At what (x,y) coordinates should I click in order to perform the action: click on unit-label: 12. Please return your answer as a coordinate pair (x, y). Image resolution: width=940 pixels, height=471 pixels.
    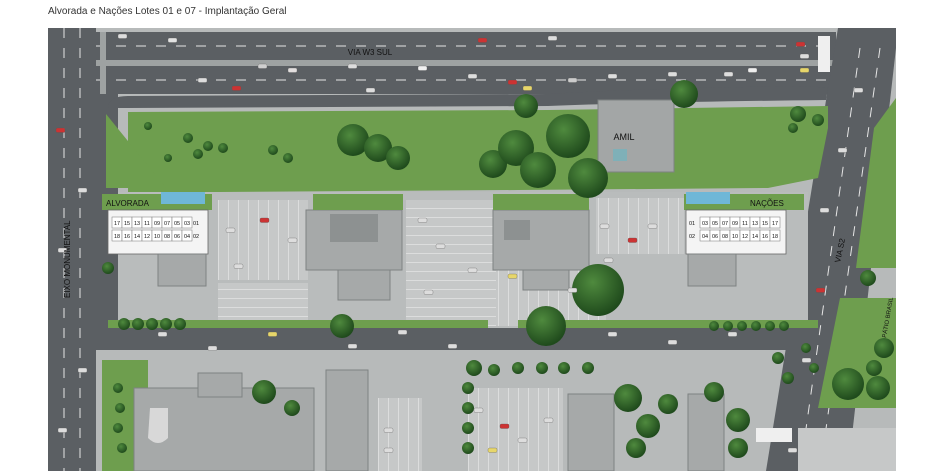
    Looking at the image, I should click on (745, 237).